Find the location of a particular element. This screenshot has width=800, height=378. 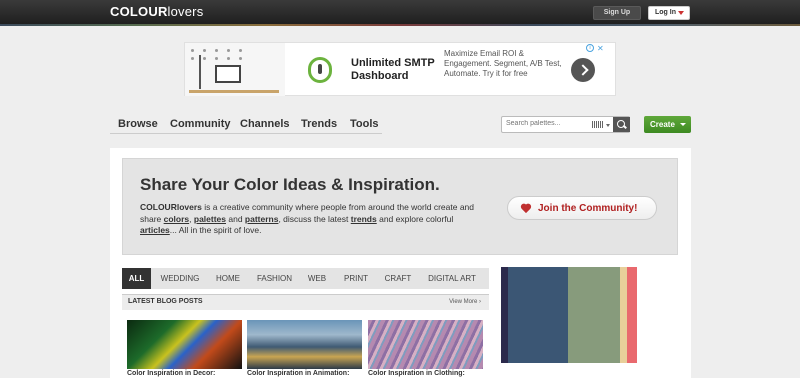

blog-header: LATEST BLOG POSTS View More › is located at coordinates (305, 302).